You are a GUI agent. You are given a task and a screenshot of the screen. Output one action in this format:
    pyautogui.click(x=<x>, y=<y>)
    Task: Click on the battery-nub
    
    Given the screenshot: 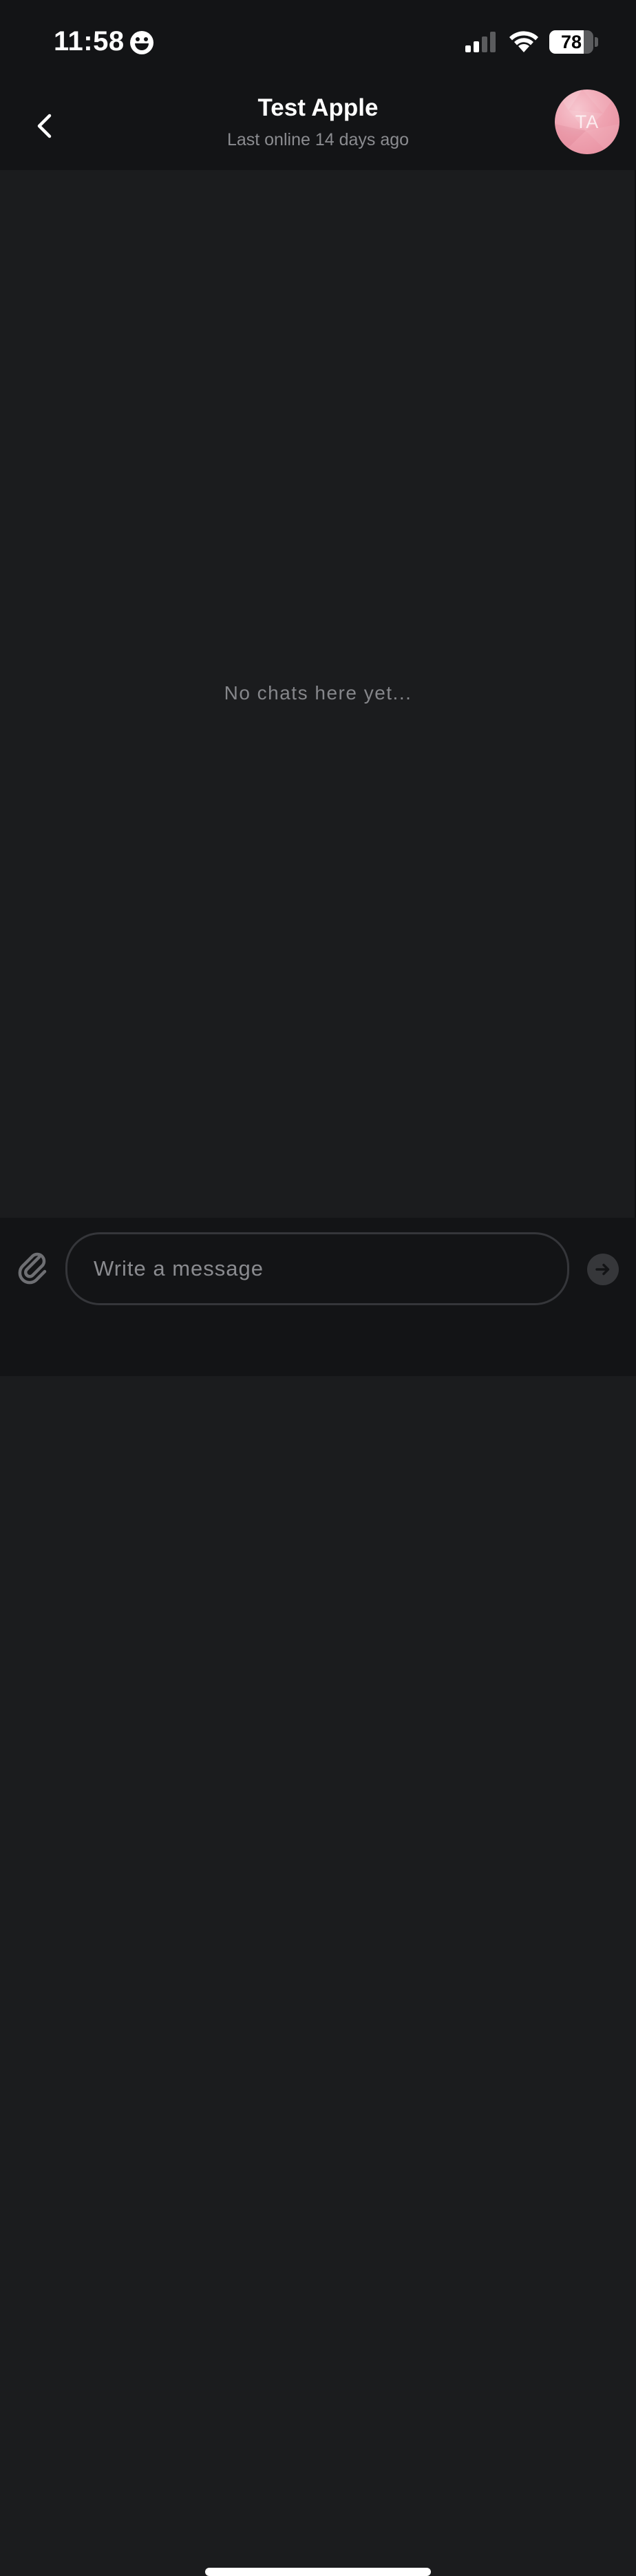 What is the action you would take?
    pyautogui.click(x=596, y=42)
    